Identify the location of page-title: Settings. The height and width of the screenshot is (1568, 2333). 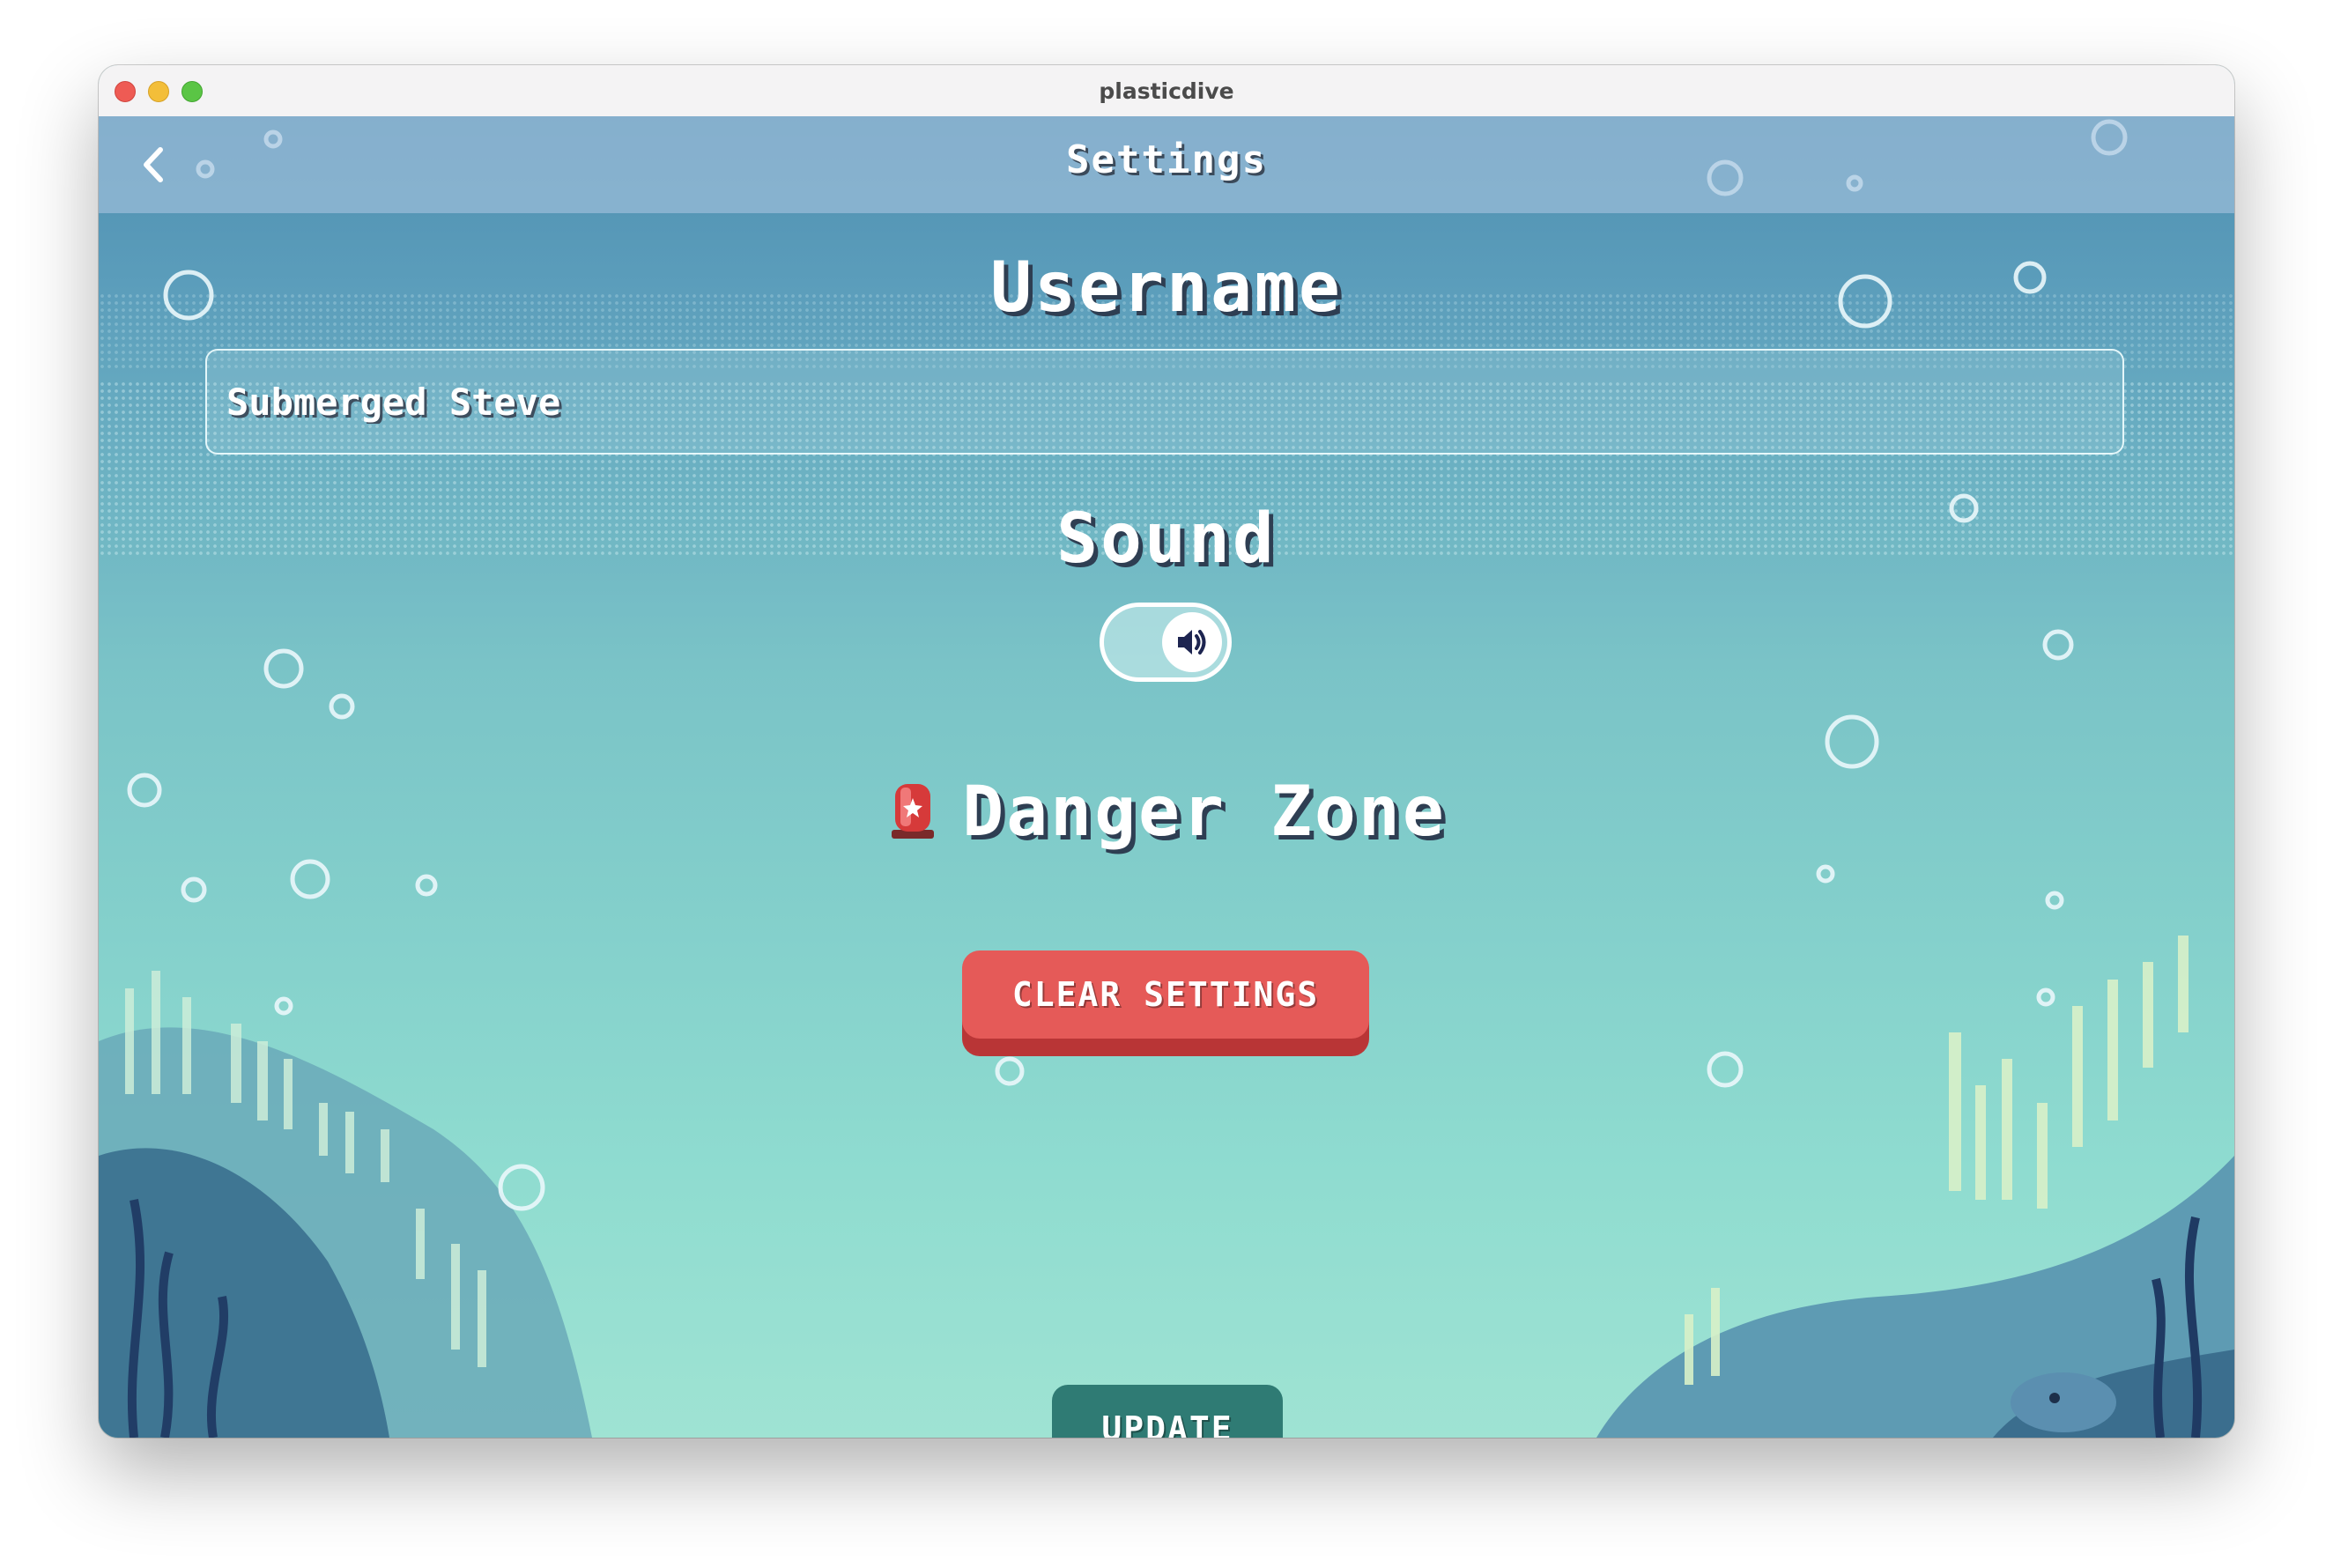
(1166, 159).